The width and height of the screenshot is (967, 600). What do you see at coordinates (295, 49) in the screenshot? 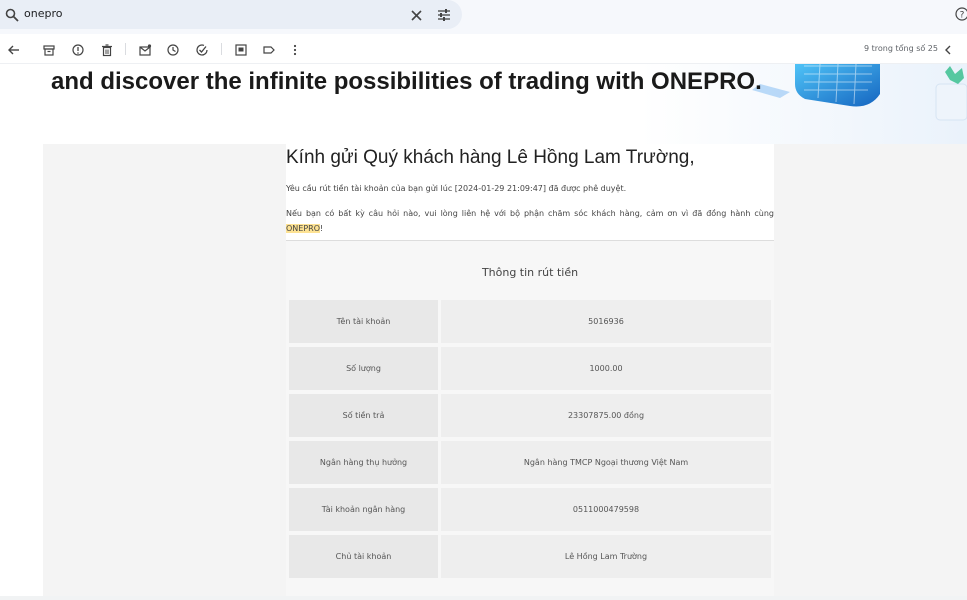
I see `more-vert-icon` at bounding box center [295, 49].